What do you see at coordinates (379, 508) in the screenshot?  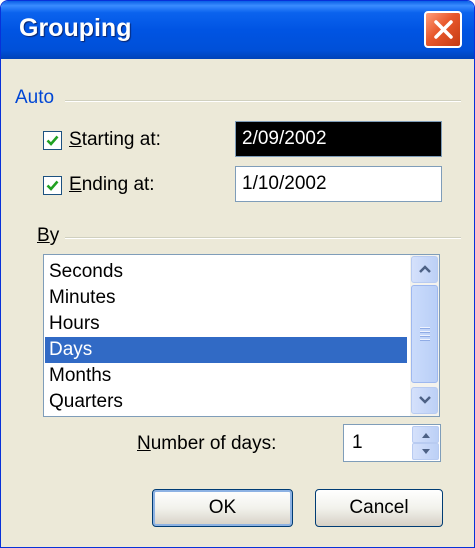 I see `cancel-button: Cancel` at bounding box center [379, 508].